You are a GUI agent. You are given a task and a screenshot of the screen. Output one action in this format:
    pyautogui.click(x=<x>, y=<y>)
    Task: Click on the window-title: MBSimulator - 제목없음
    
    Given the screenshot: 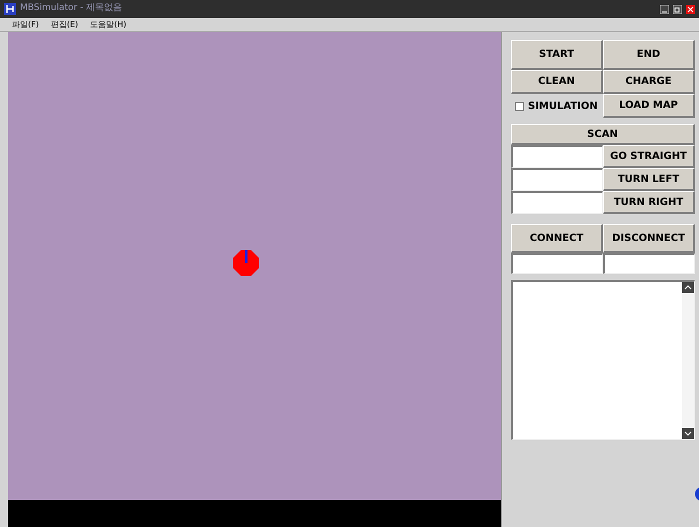 What is the action you would take?
    pyautogui.click(x=71, y=9)
    